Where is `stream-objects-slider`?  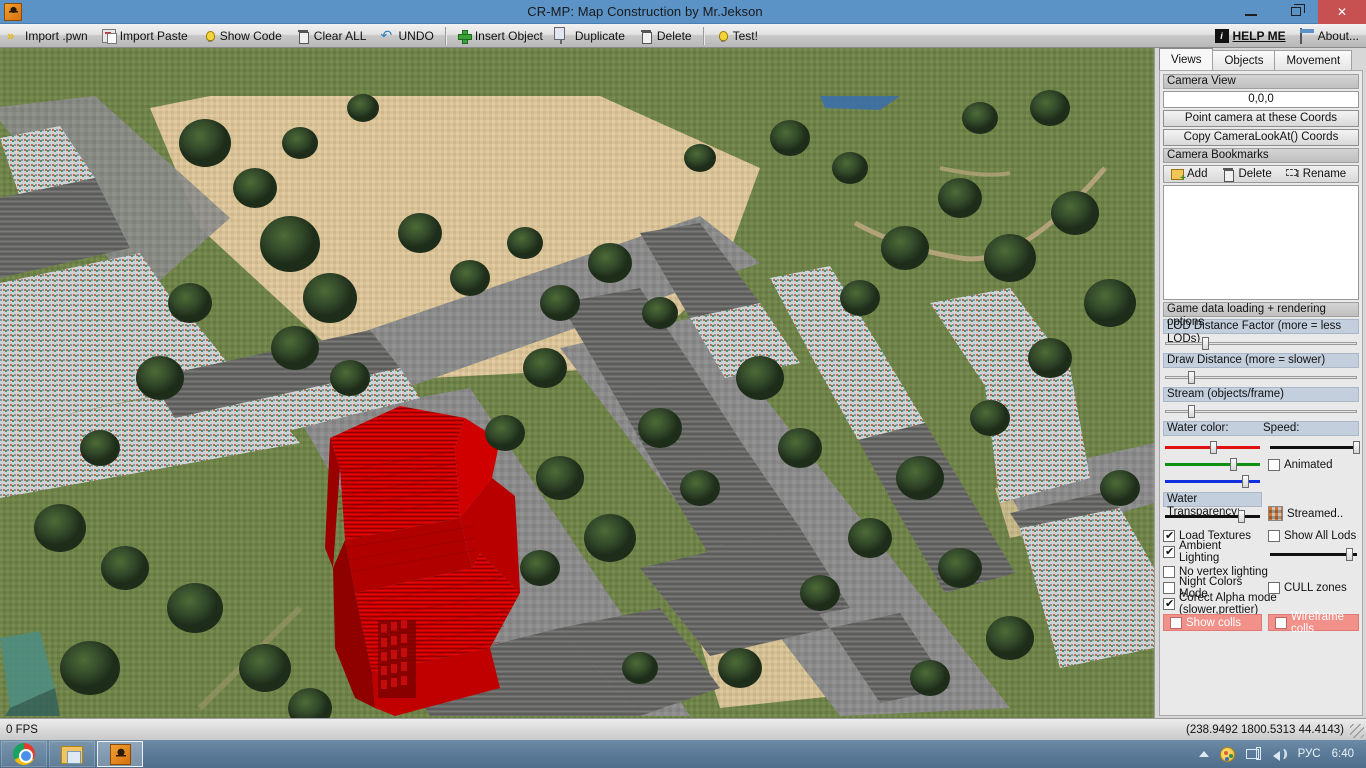 stream-objects-slider is located at coordinates (1261, 411).